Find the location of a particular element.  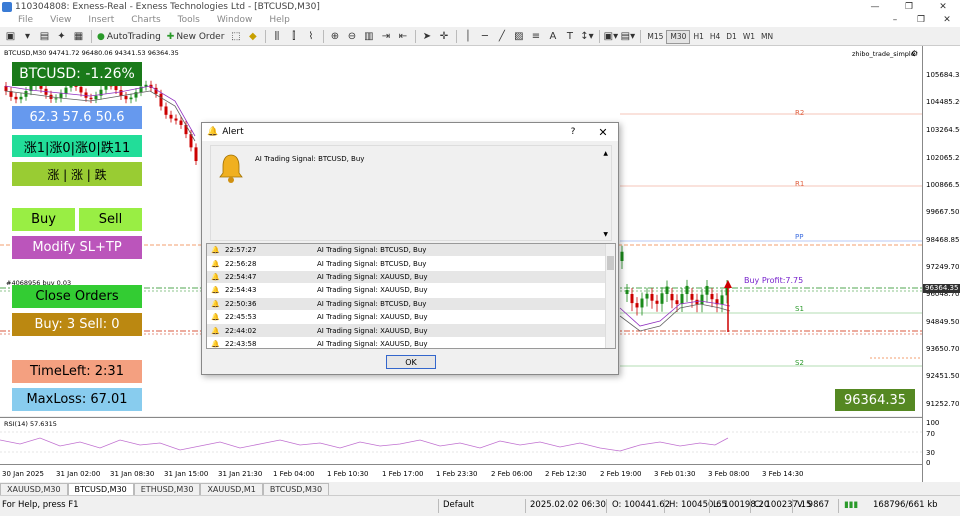

status-volume: V: 9867 is located at coordinates (813, 505).